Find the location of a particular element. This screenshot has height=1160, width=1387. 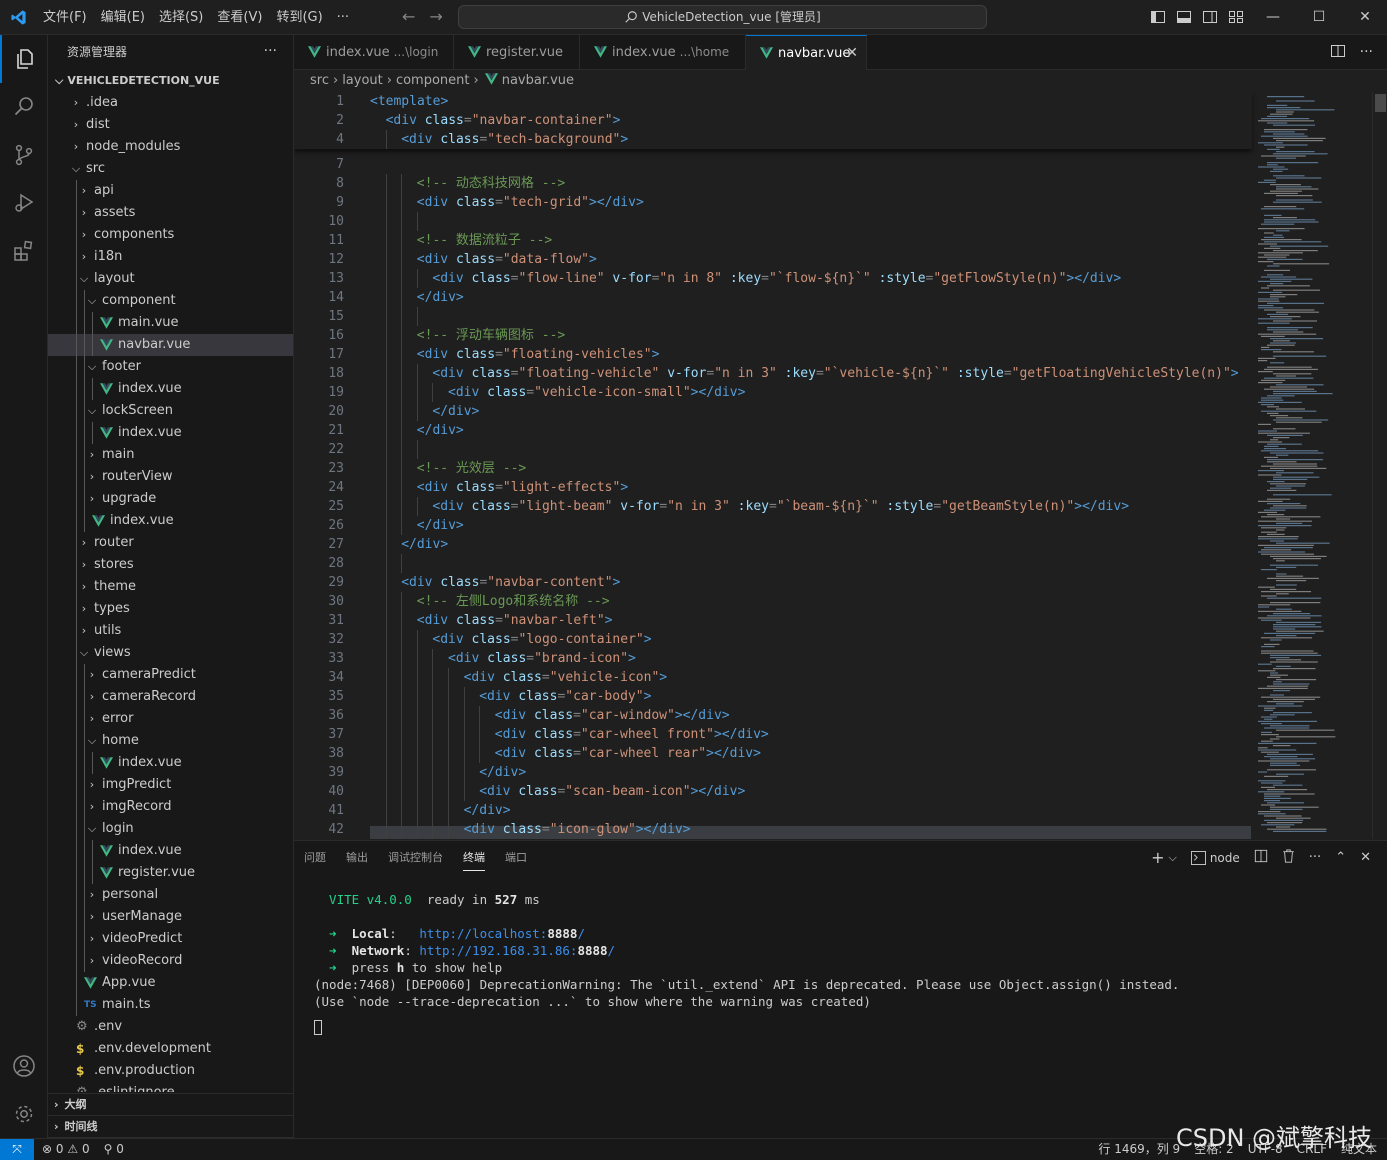

tab-register: register.vue is located at coordinates (517, 52).